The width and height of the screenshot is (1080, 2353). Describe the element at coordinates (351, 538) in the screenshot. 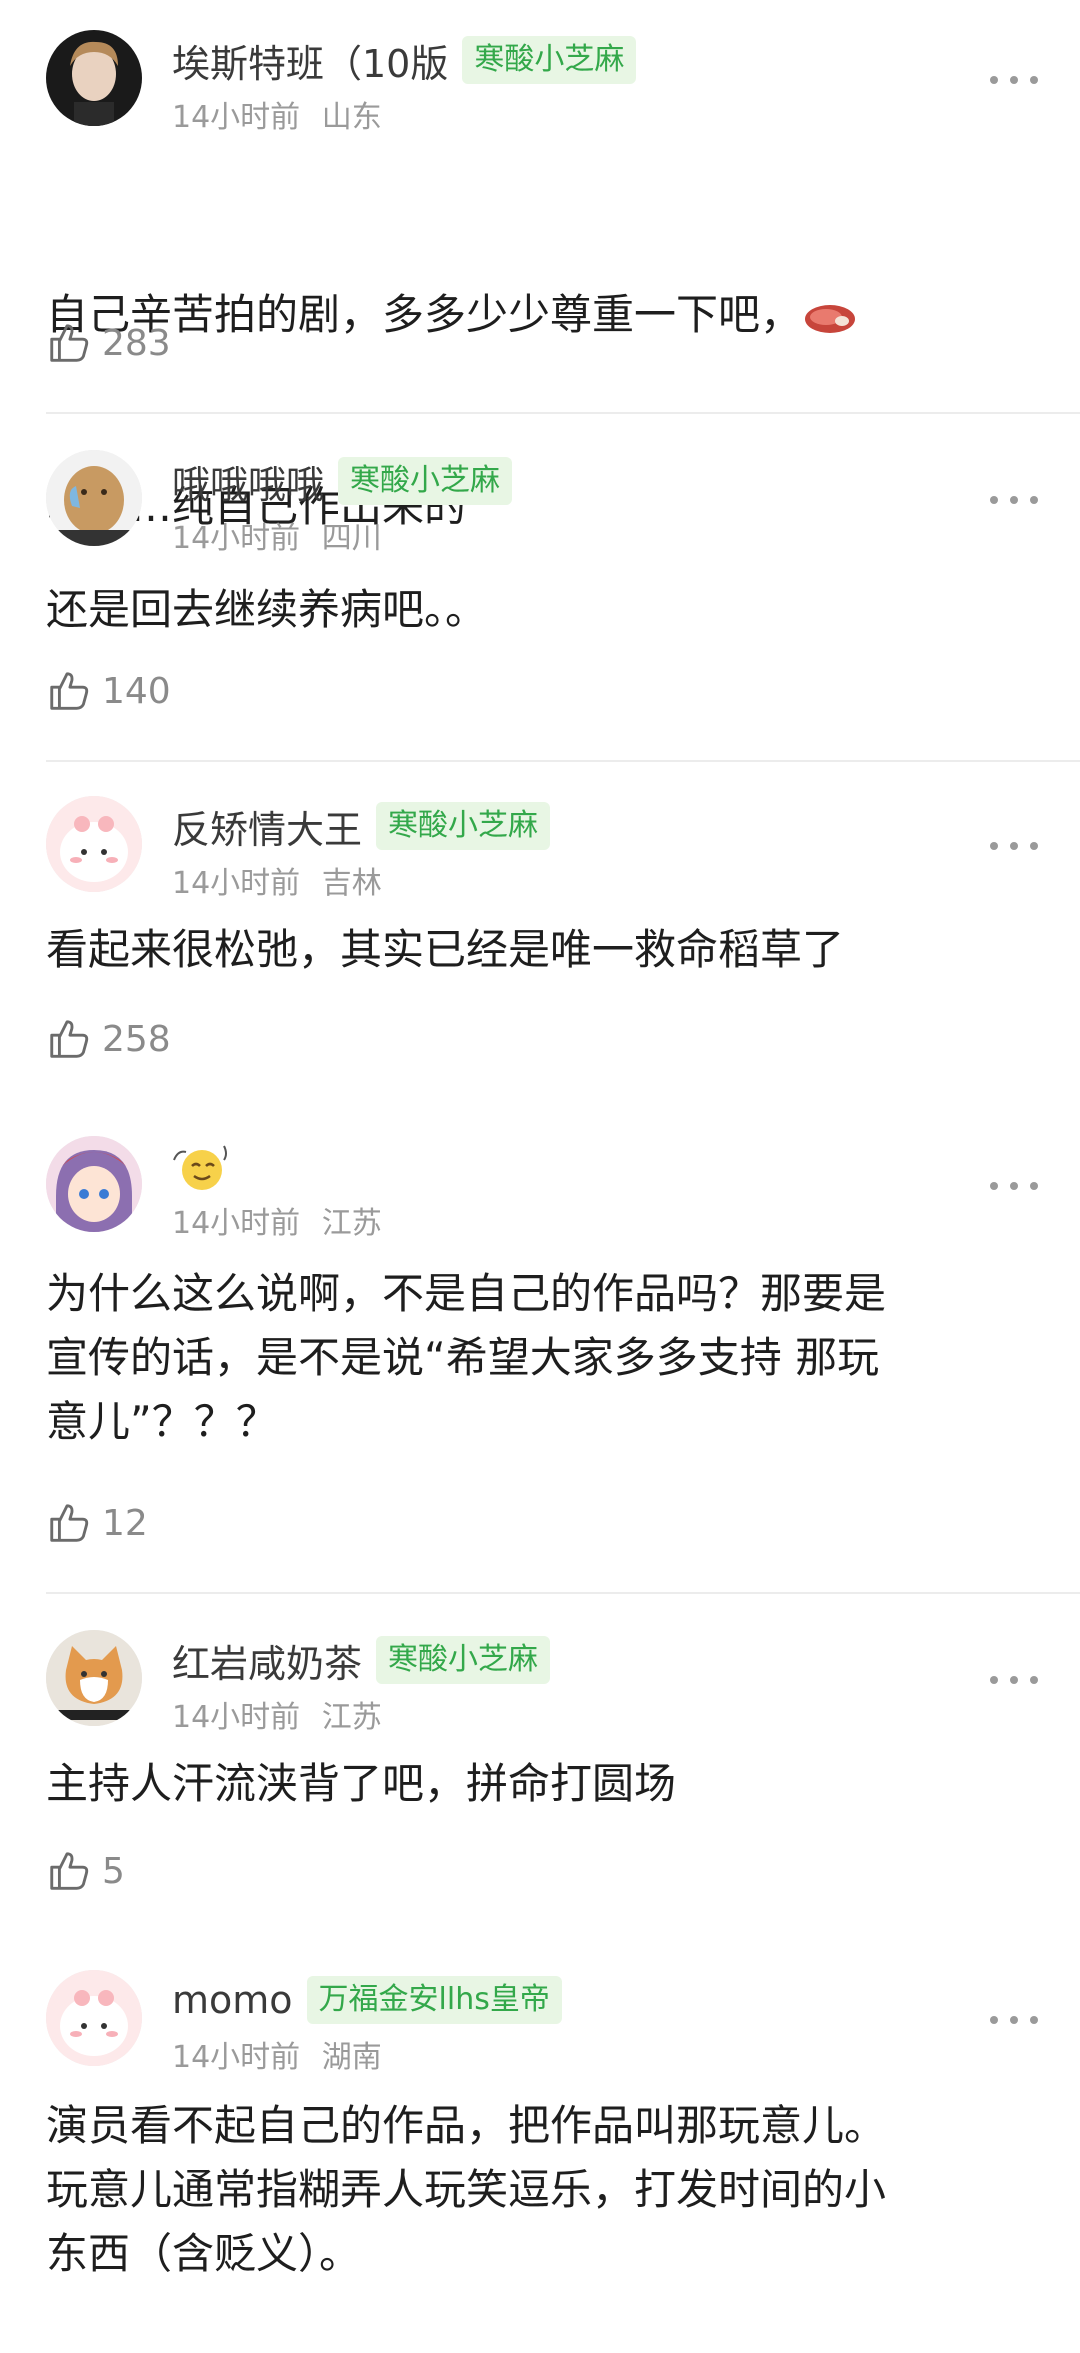

I see `location: 四川` at that location.